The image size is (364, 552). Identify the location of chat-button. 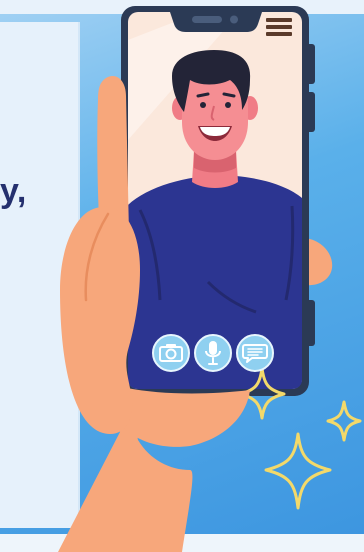
(255, 353).